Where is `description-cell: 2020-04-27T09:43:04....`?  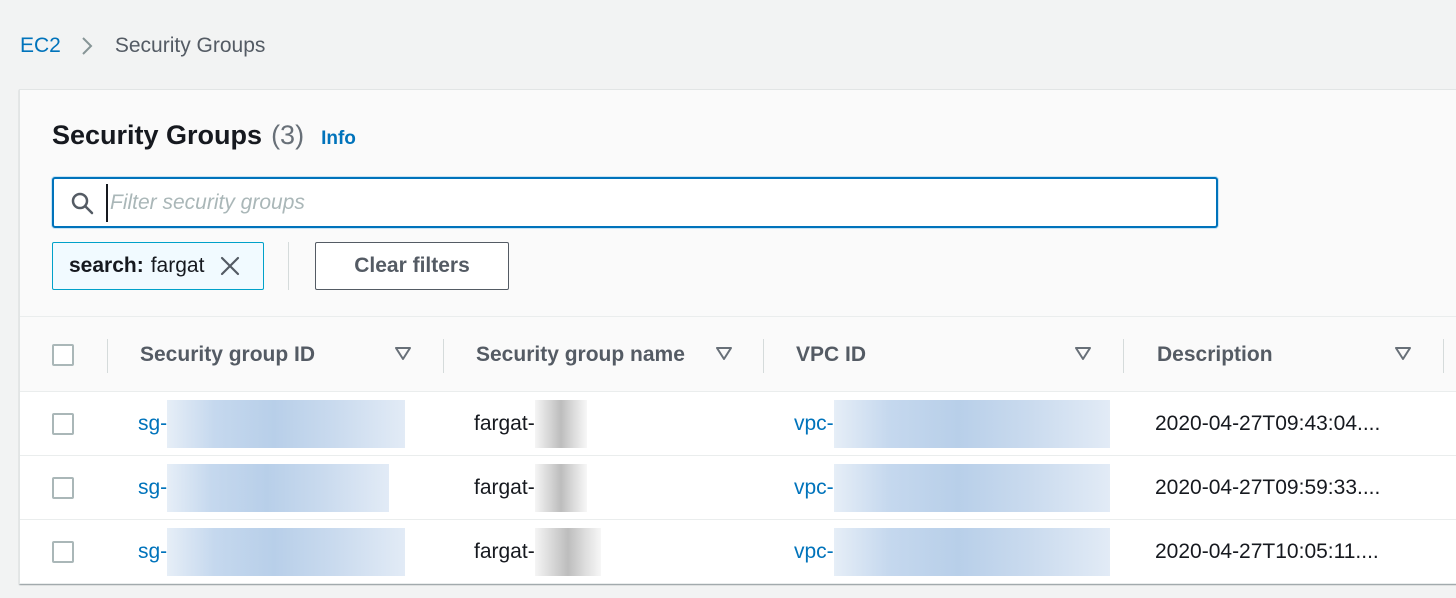
description-cell: 2020-04-27T09:43:04.... is located at coordinates (1268, 423).